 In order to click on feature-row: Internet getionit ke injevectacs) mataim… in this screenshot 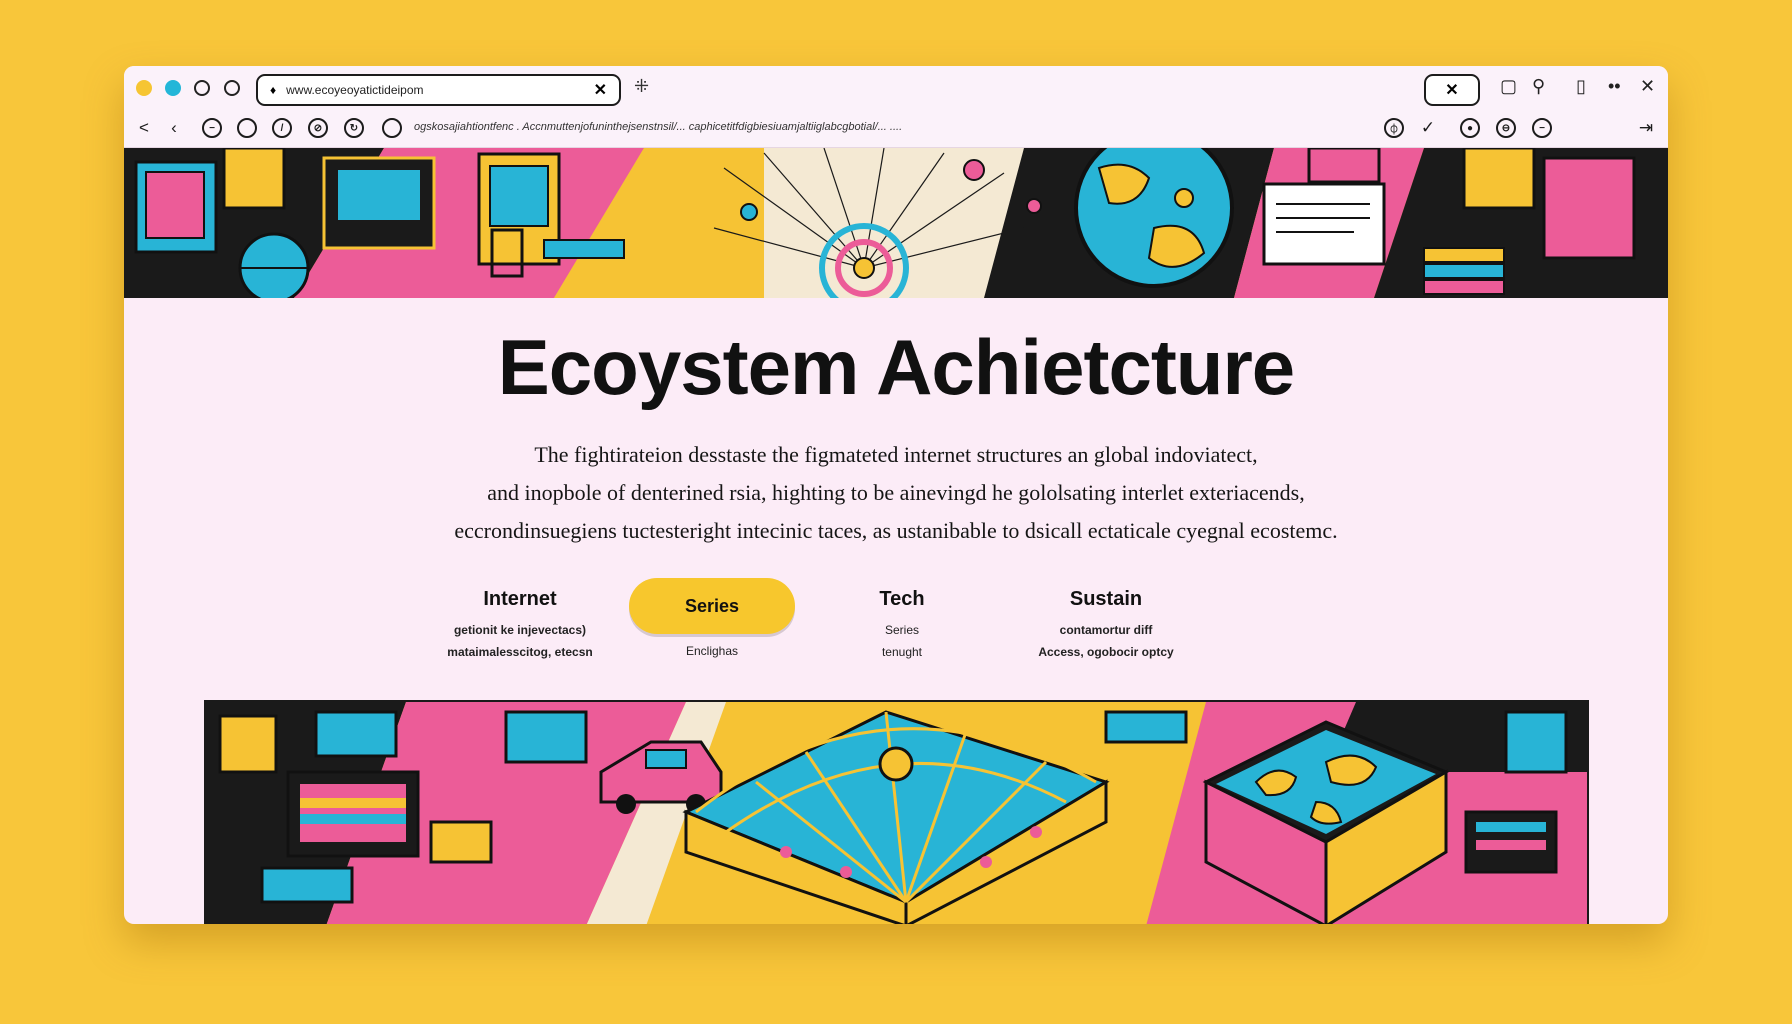, I will do `click(896, 633)`.